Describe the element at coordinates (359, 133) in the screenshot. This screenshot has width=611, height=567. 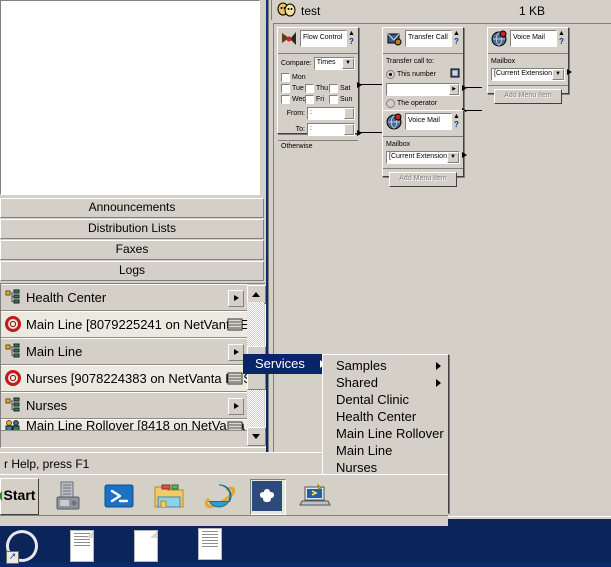
I see `output-port-otherwise` at that location.